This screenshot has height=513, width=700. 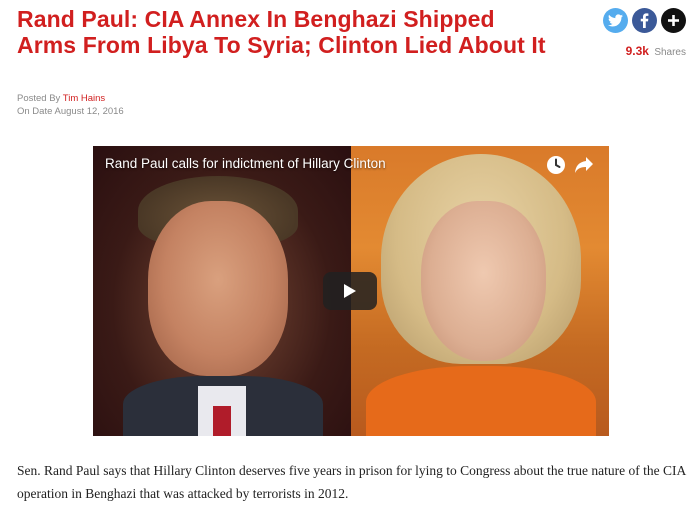 I want to click on thumbnail-face-left, so click(x=218, y=288).